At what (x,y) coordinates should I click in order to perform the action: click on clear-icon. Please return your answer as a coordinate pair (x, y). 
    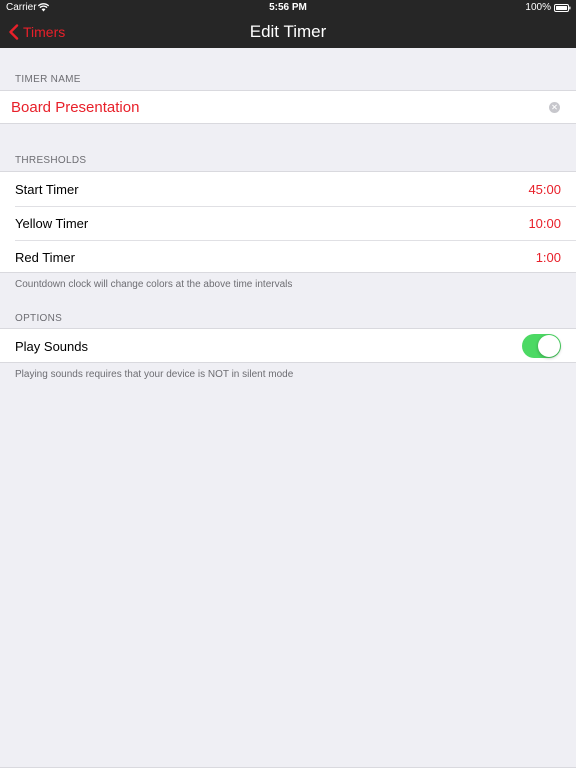
    Looking at the image, I should click on (554, 107).